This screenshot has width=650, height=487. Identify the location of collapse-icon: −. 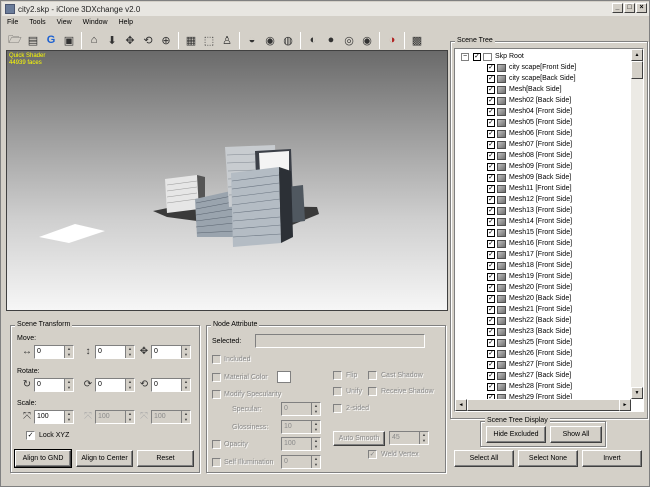
(465, 56).